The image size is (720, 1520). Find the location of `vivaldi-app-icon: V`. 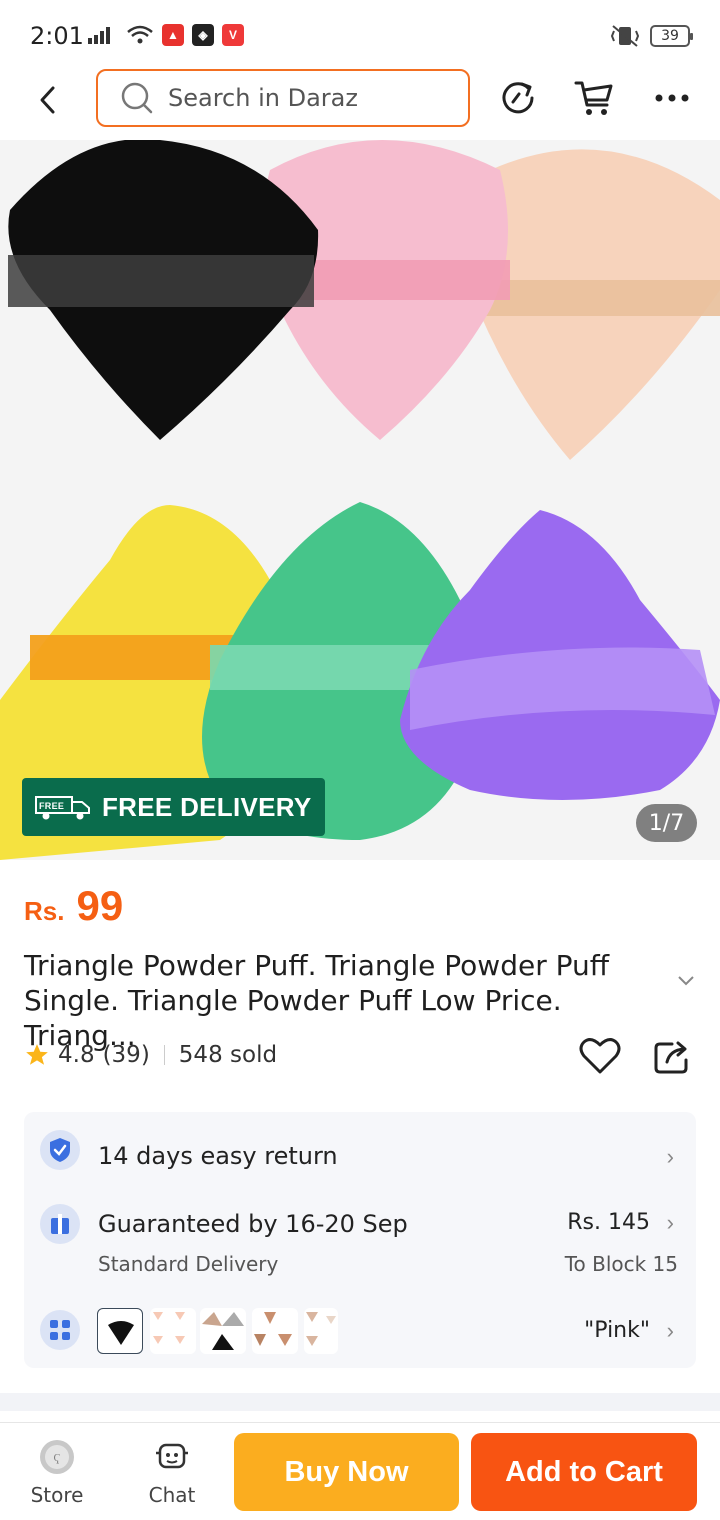

vivaldi-app-icon: V is located at coordinates (233, 35).